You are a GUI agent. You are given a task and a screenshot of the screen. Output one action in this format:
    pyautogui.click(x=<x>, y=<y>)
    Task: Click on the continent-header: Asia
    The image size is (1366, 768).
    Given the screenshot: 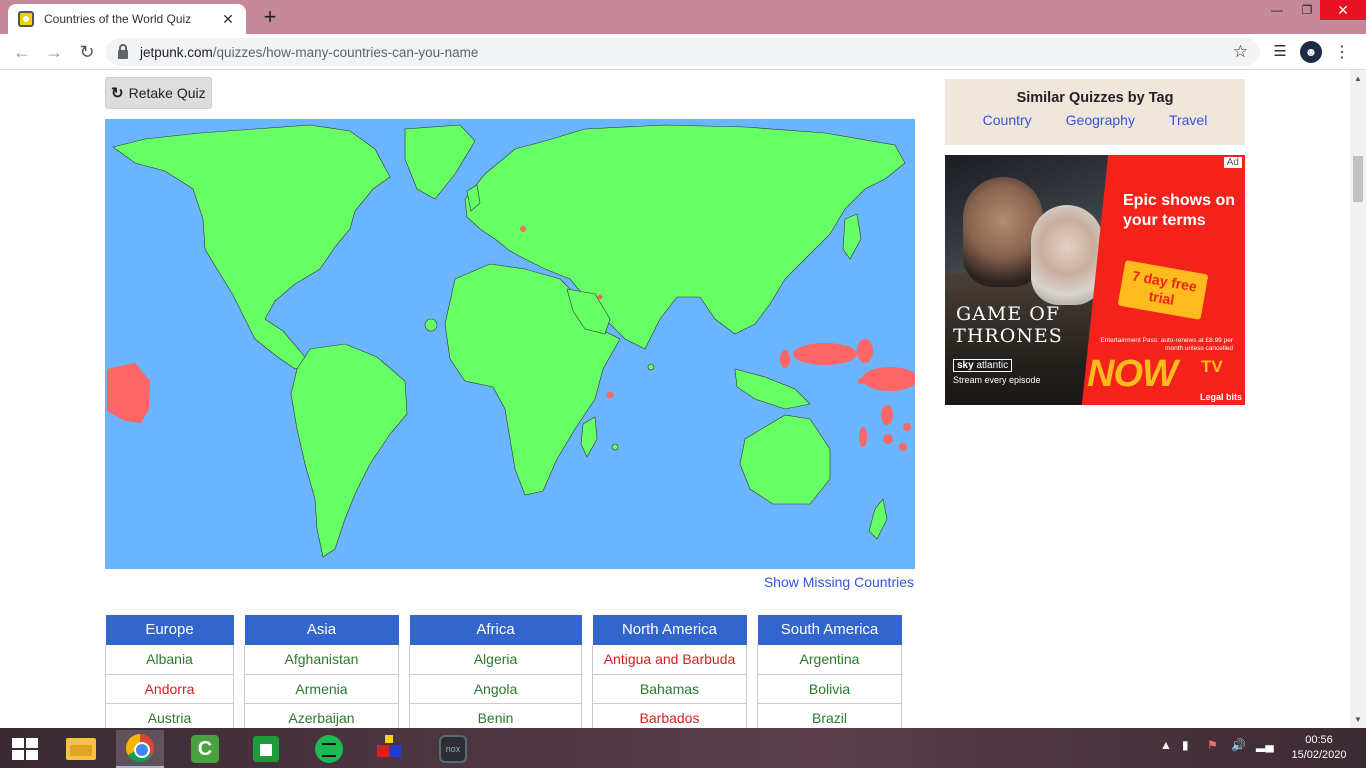 What is the action you would take?
    pyautogui.click(x=321, y=630)
    